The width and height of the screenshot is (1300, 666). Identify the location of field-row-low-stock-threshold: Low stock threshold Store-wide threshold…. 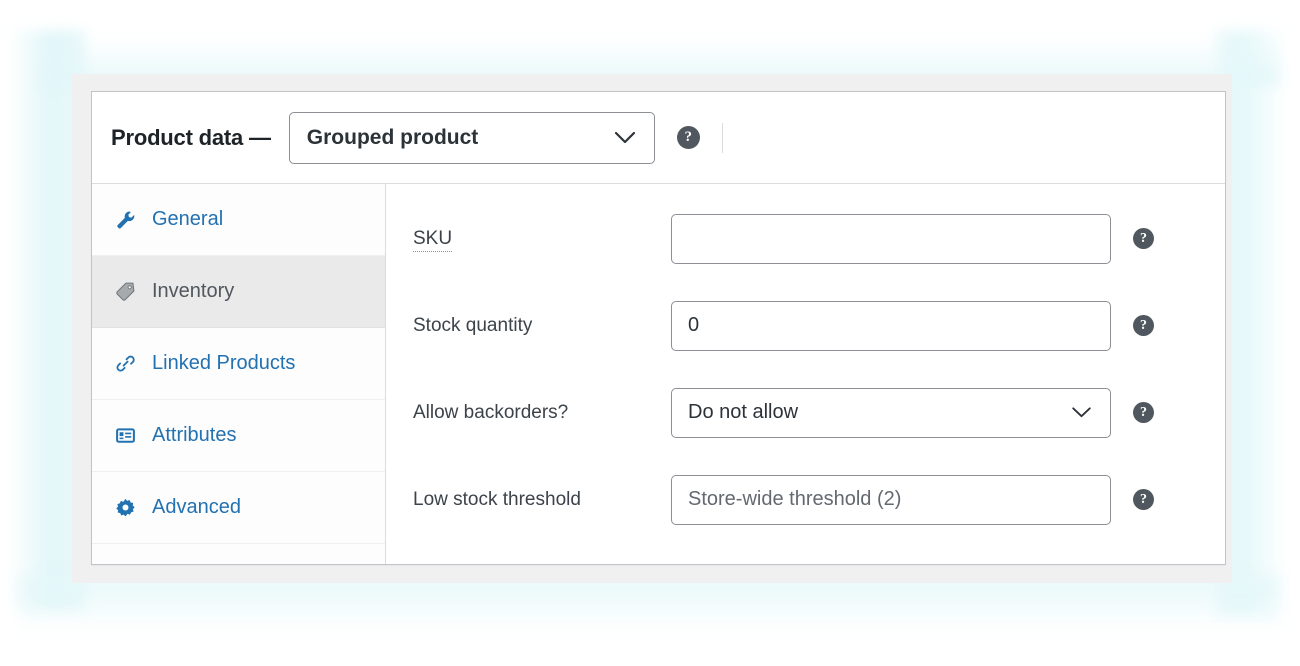
(805, 499).